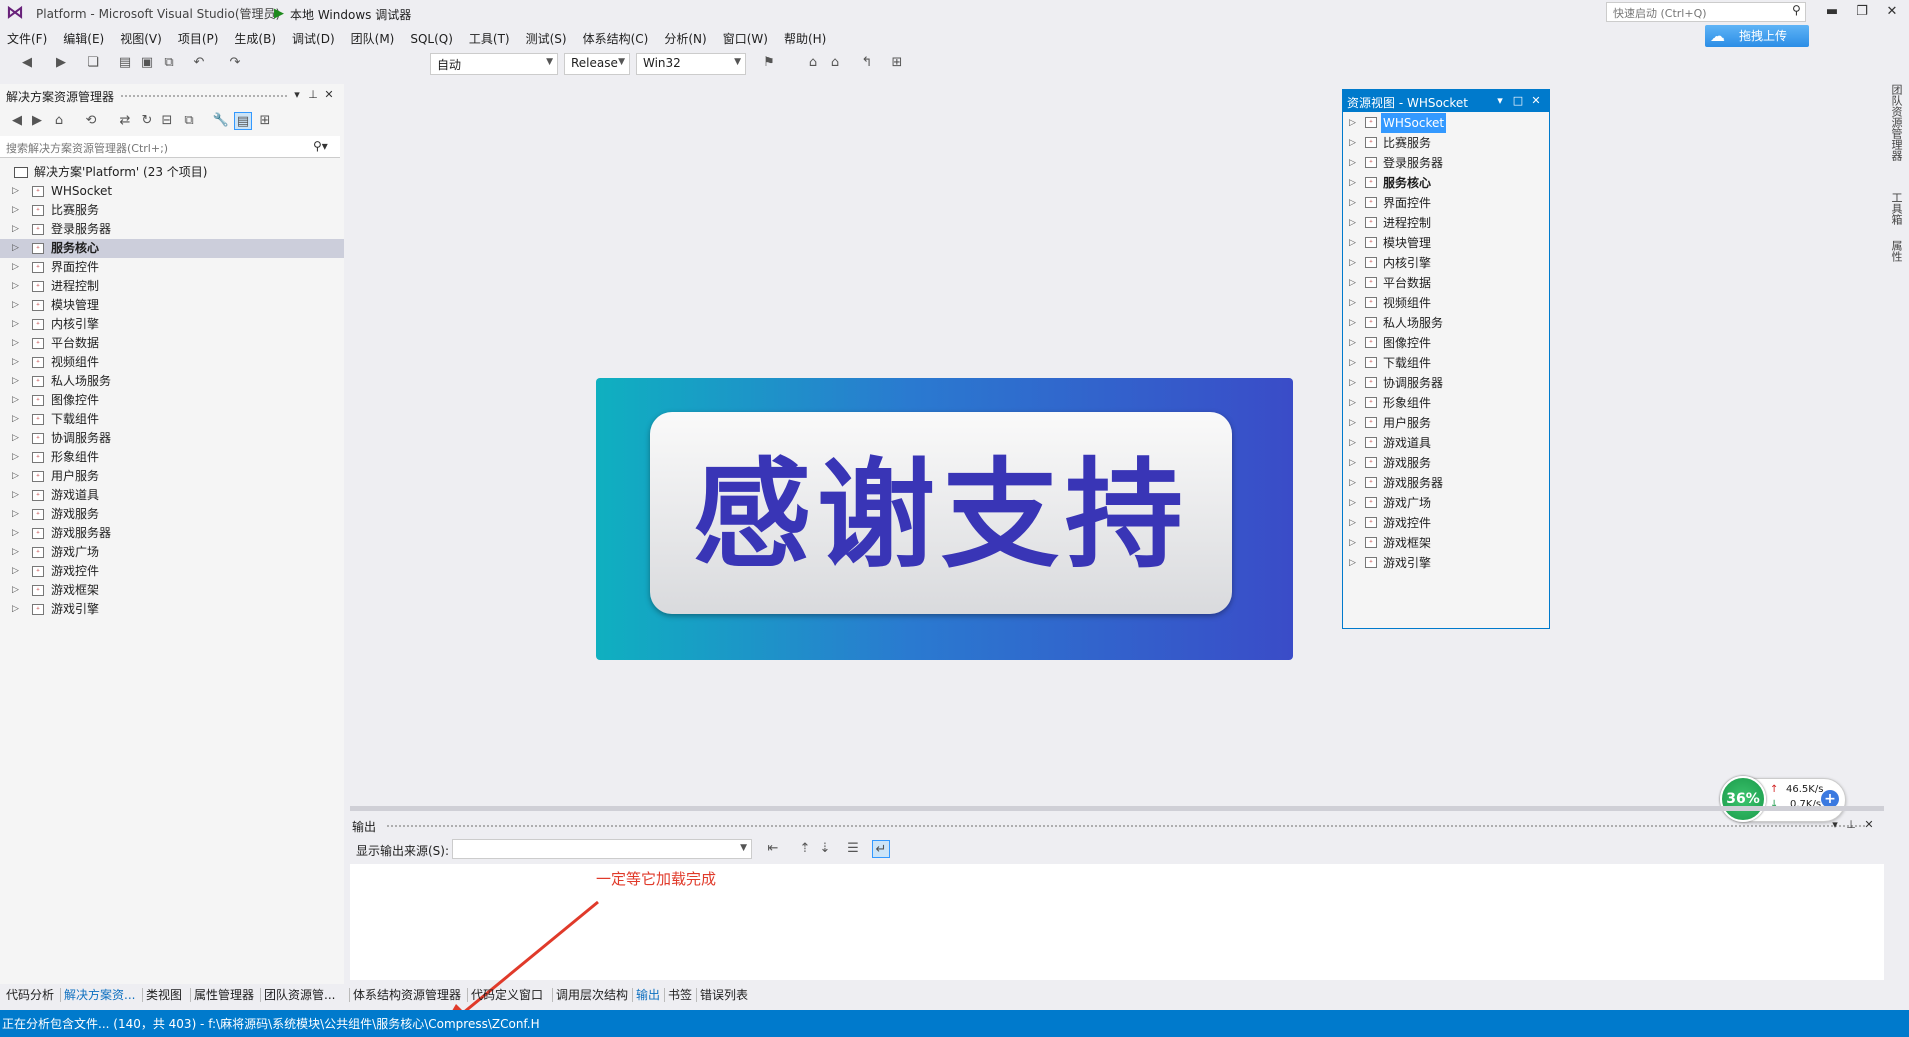 The width and height of the screenshot is (1909, 1037). What do you see at coordinates (172, 552) in the screenshot?
I see `project-node: ▷ ⁺ 游戏广场` at bounding box center [172, 552].